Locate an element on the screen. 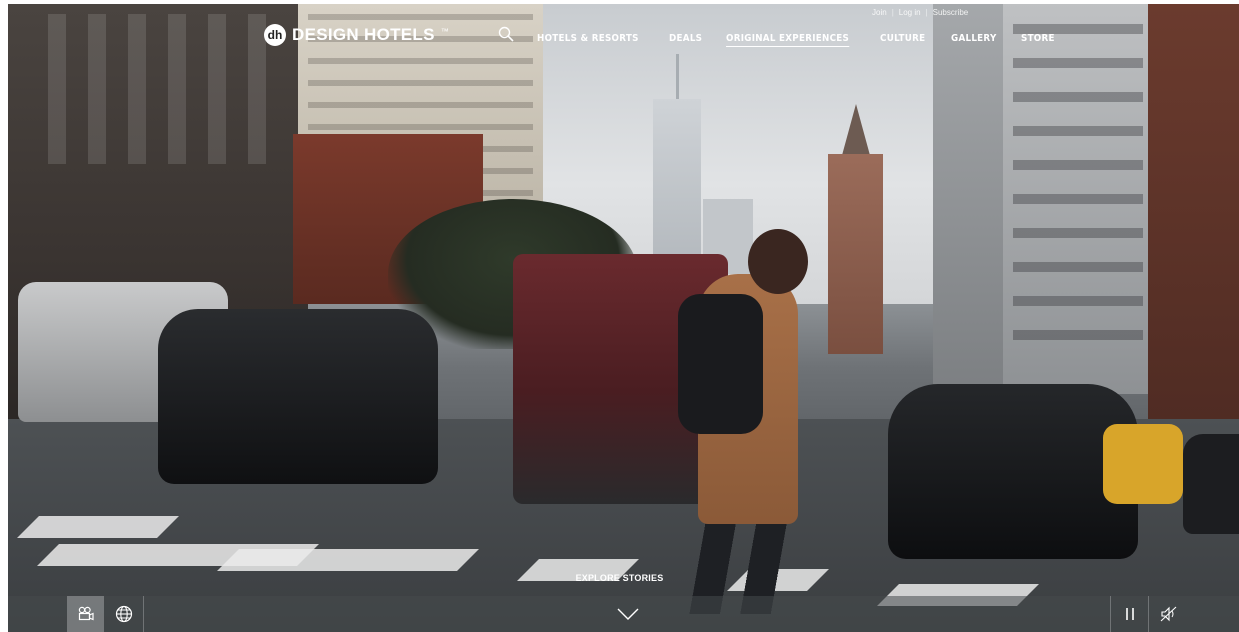 This screenshot has width=1239, height=632. nav-original-experiences: ORIGINAL EXPERIENCES is located at coordinates (787, 40).